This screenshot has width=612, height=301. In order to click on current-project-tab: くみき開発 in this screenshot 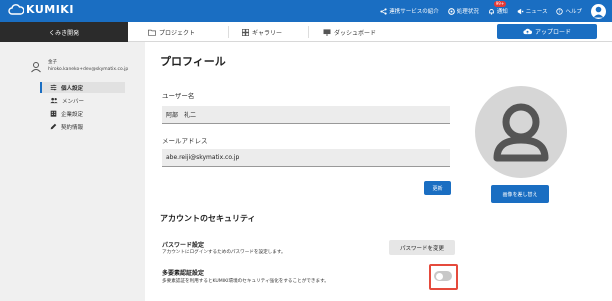, I will do `click(64, 32)`.